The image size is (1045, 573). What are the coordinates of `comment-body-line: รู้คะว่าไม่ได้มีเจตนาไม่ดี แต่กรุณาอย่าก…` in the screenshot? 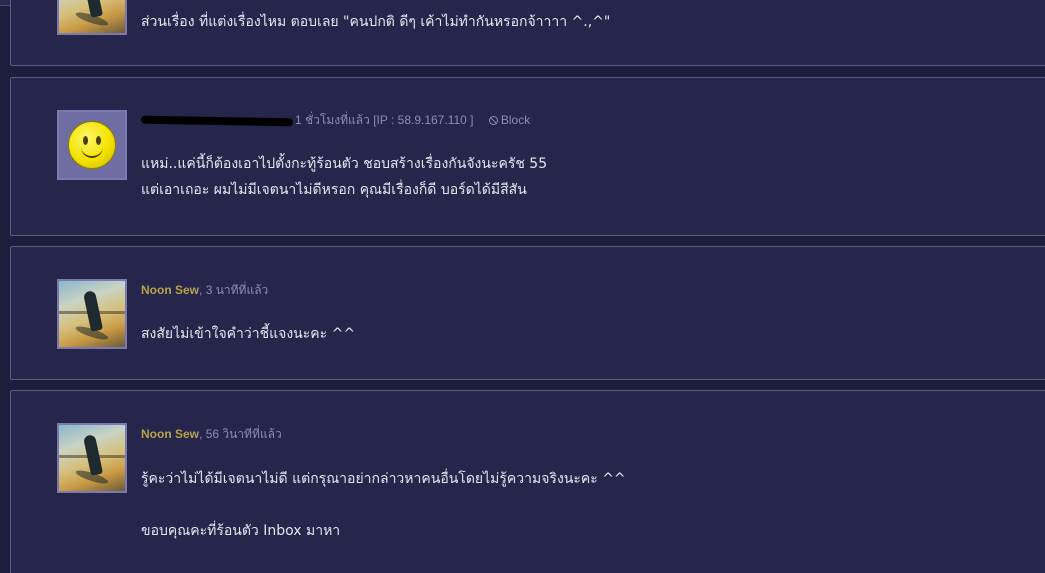 It's located at (383, 479).